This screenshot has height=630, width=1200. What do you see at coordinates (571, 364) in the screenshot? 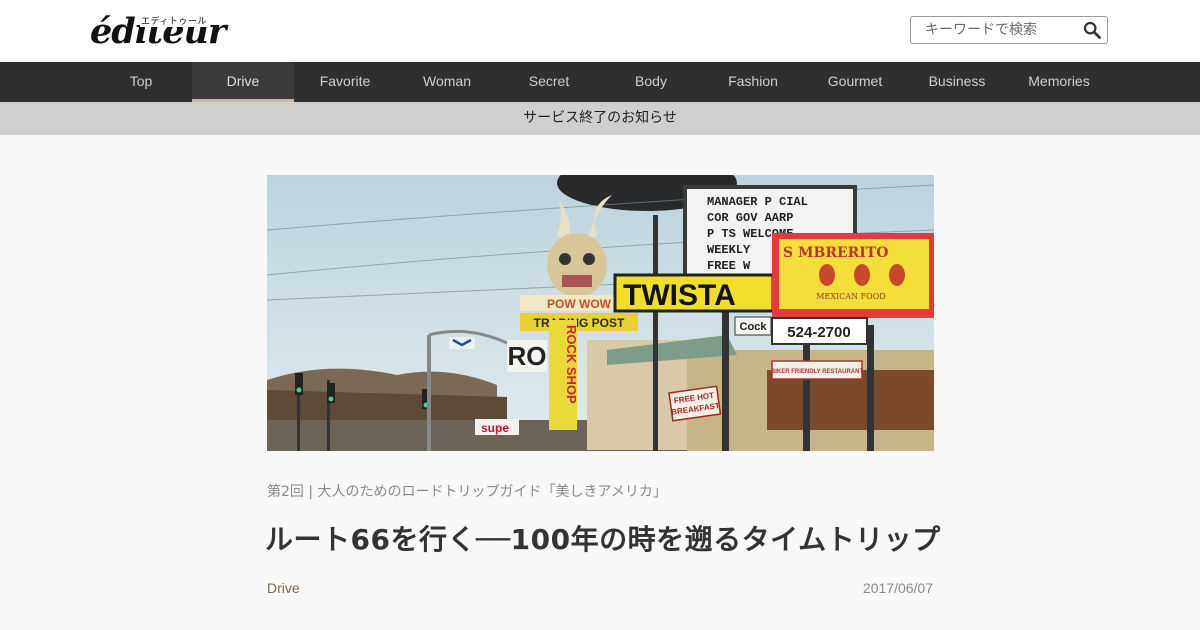
I see `sign-rock-shop: ROCK SHOP` at bounding box center [571, 364].